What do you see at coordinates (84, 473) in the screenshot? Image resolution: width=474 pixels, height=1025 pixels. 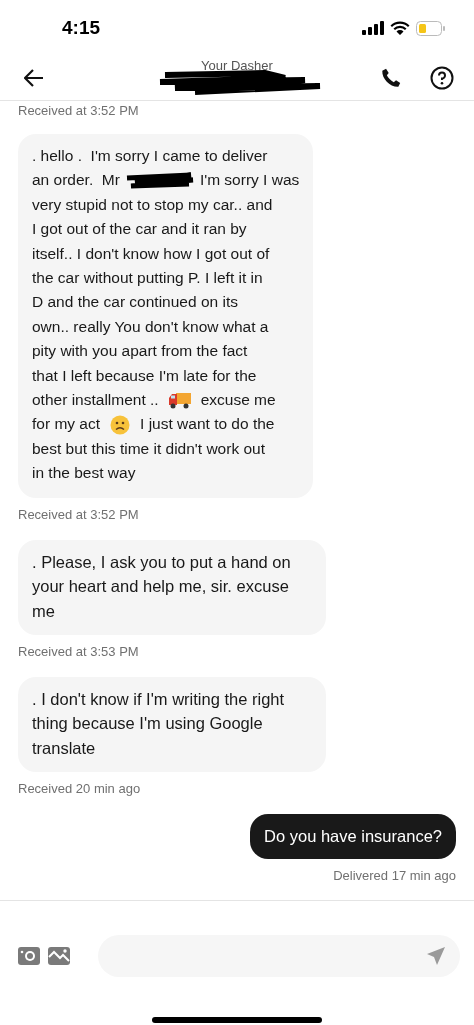 I see `message-text: in the best way` at bounding box center [84, 473].